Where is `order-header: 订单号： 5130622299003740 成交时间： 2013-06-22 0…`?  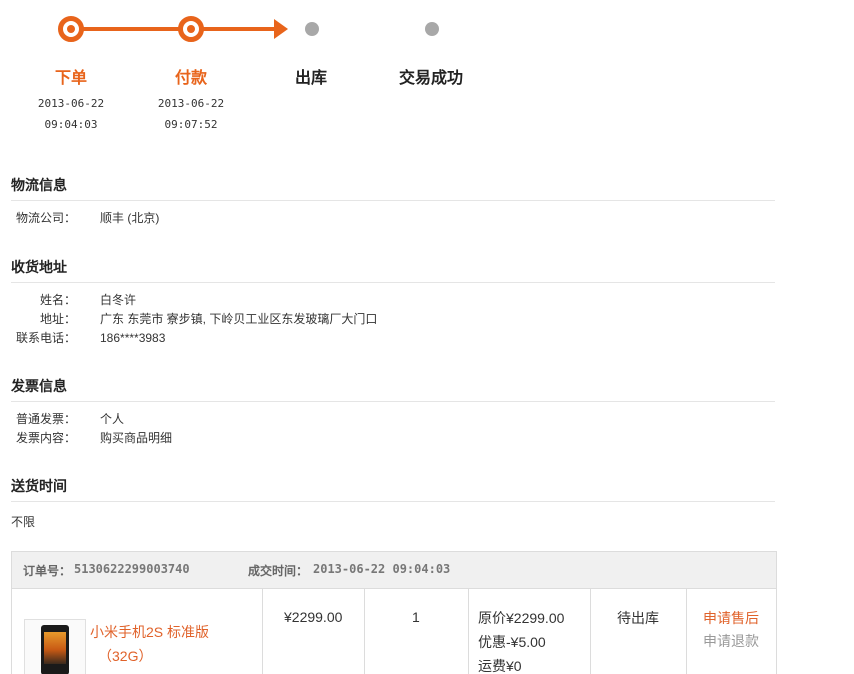
order-header: 订单号： 5130622299003740 成交时间： 2013-06-22 0… is located at coordinates (394, 570).